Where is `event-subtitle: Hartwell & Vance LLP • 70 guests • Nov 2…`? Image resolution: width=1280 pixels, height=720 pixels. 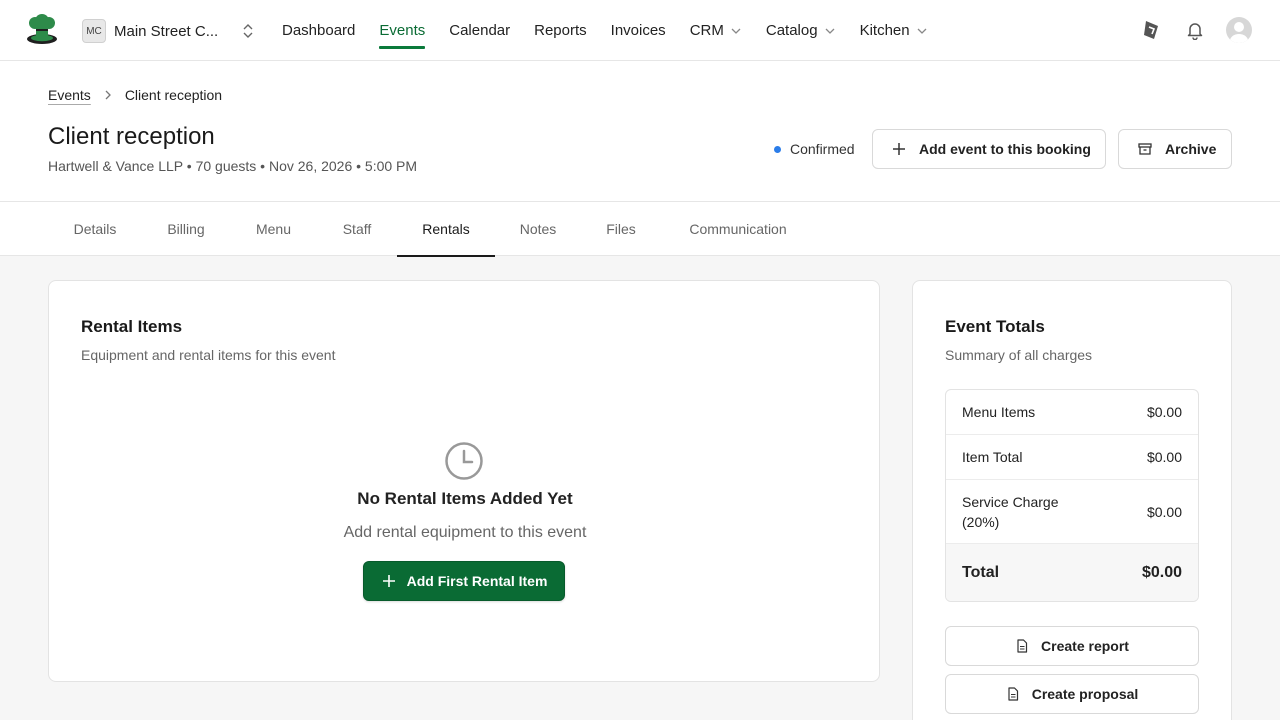
event-subtitle: Hartwell & Vance LLP • 70 guests • Nov 2… is located at coordinates (233, 166).